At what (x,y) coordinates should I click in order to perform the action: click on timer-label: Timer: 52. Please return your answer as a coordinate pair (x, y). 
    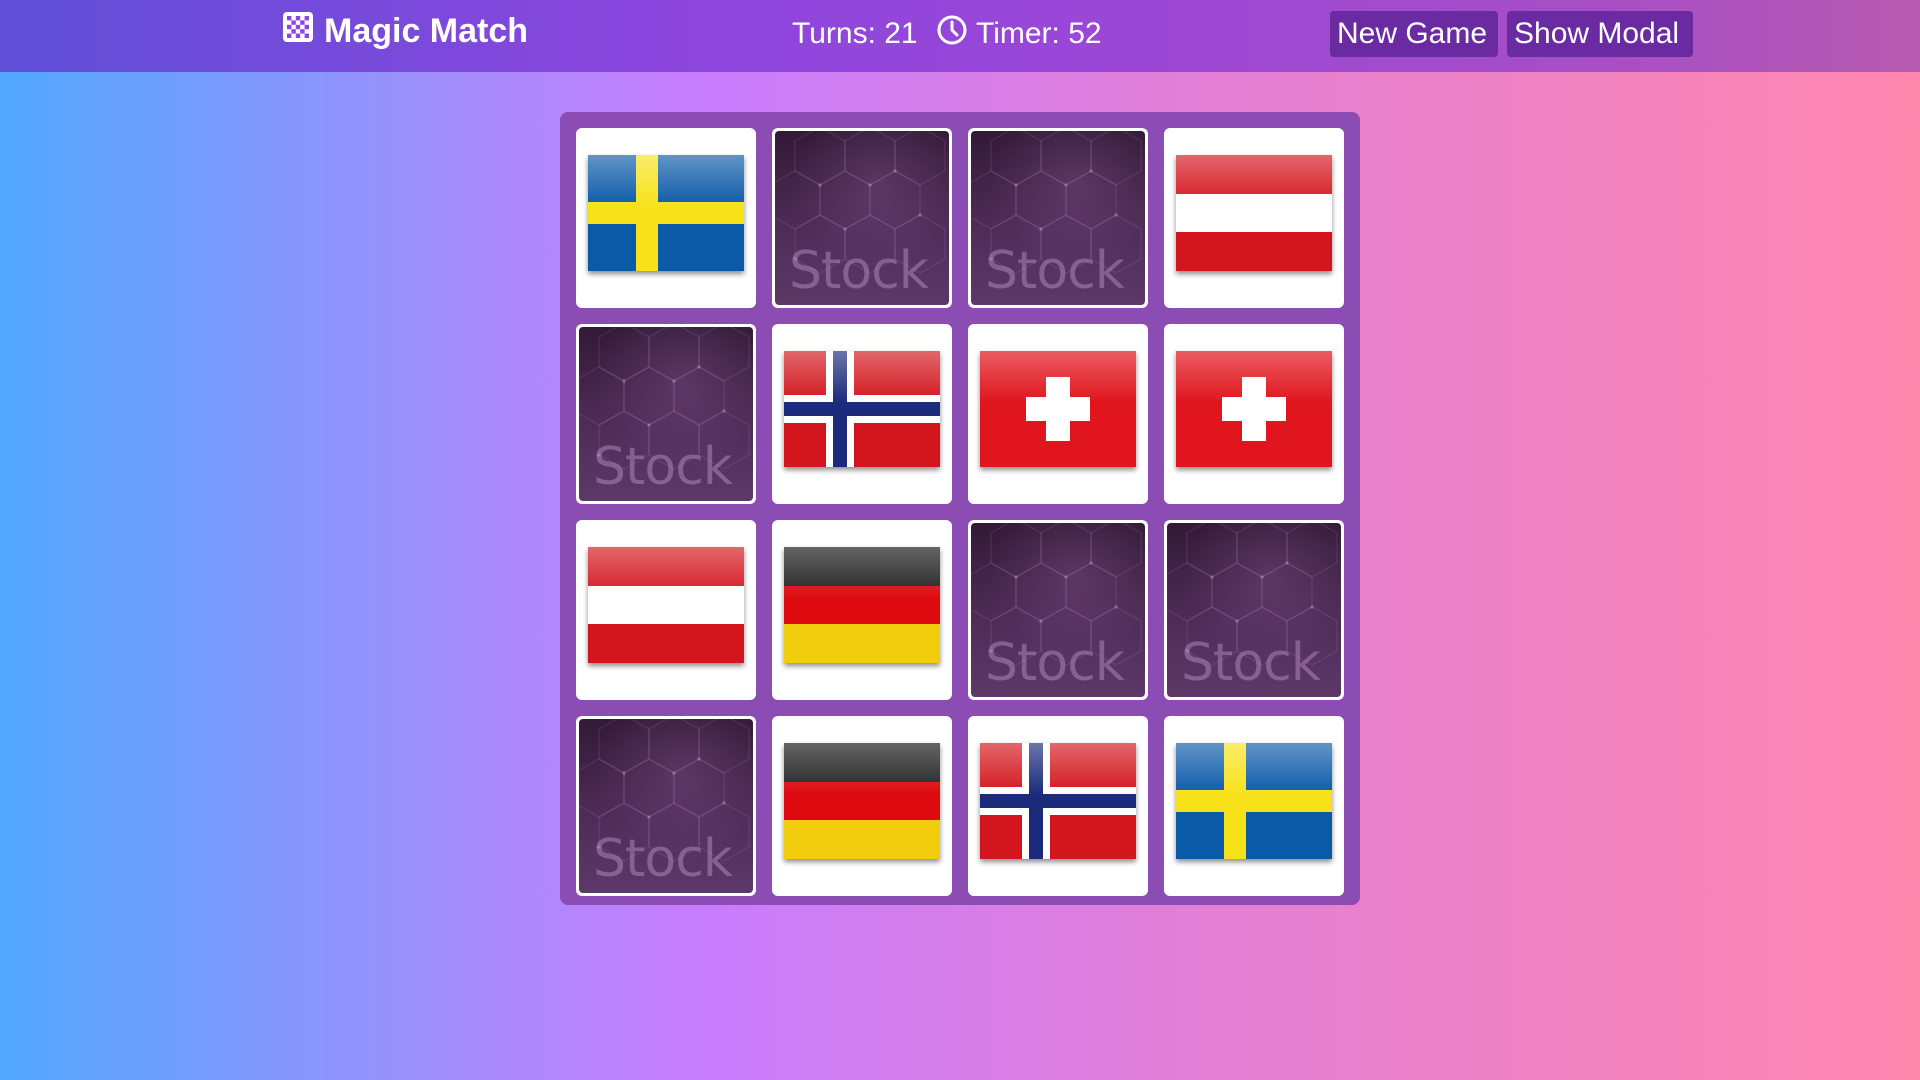
    Looking at the image, I should click on (1039, 33).